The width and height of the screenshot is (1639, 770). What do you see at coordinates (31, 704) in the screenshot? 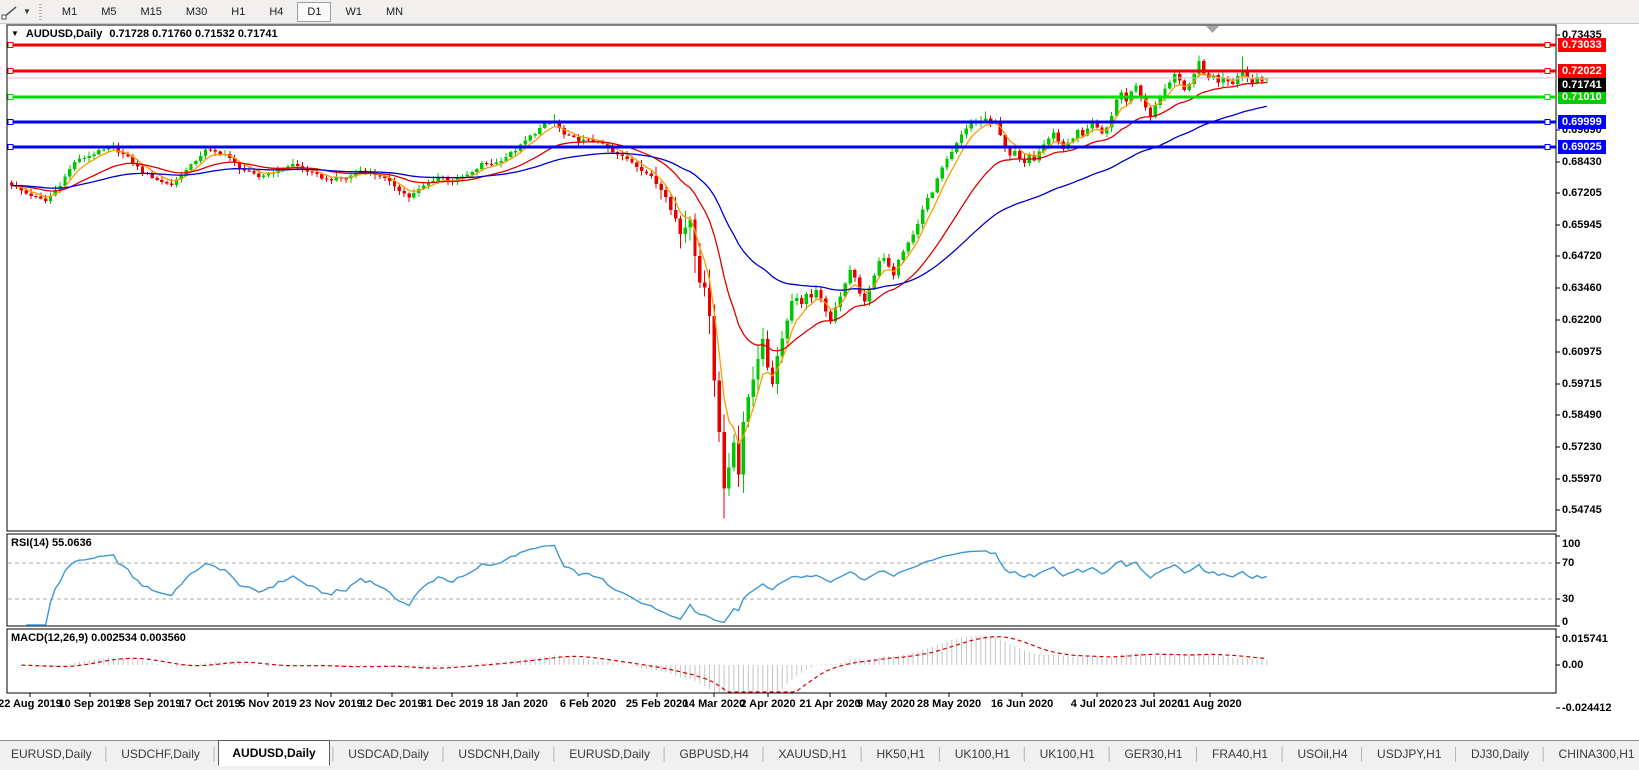
I see `time-axis-label: 22 Aug 2019` at bounding box center [31, 704].